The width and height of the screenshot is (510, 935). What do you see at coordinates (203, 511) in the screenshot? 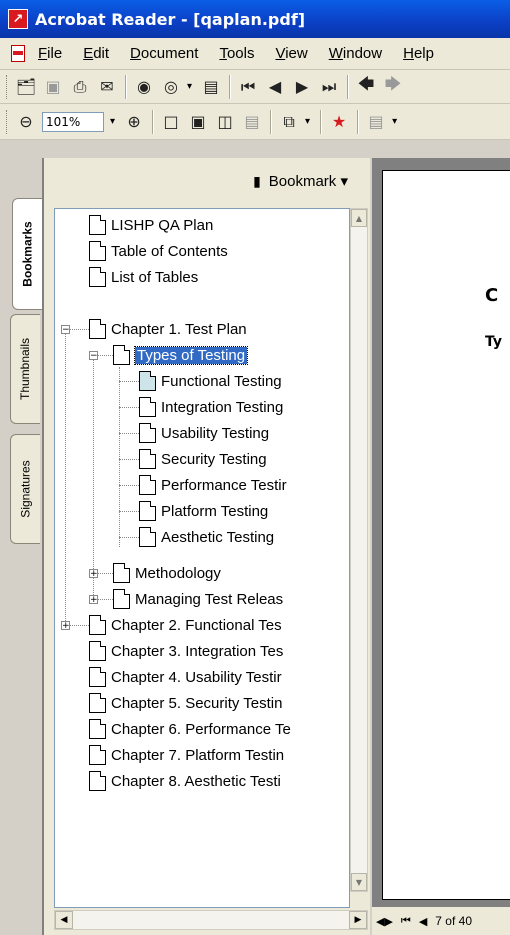
I see `bookmark-item: Platform Testing` at bounding box center [203, 511].